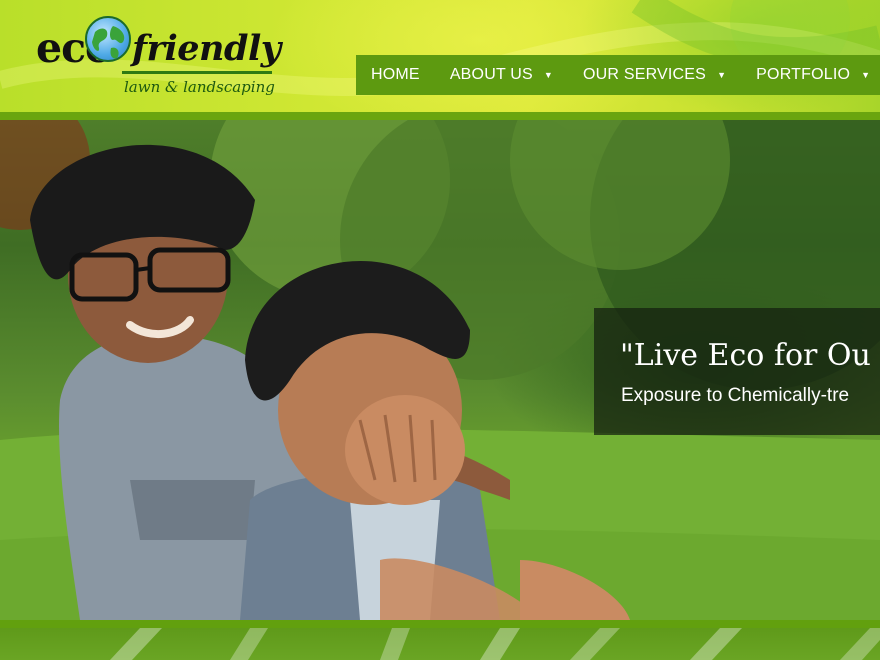  I want to click on nav-item-our-services: OUR SERVICES ▼, so click(654, 75).